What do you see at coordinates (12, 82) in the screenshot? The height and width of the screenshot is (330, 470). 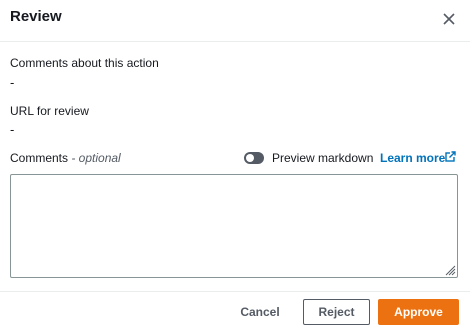 I see `comments-about-action-value: -` at bounding box center [12, 82].